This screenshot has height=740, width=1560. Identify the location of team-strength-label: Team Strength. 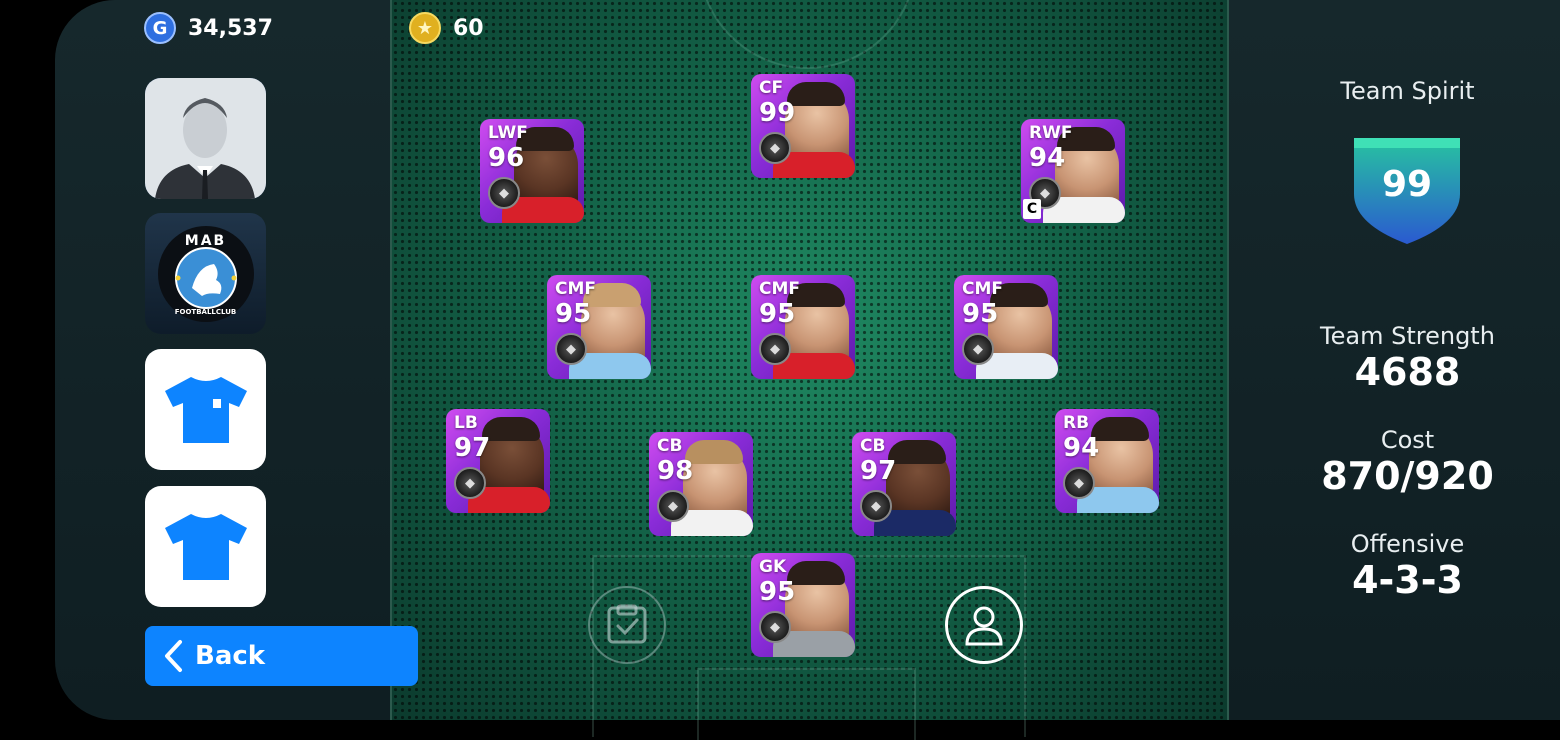
(1407, 336).